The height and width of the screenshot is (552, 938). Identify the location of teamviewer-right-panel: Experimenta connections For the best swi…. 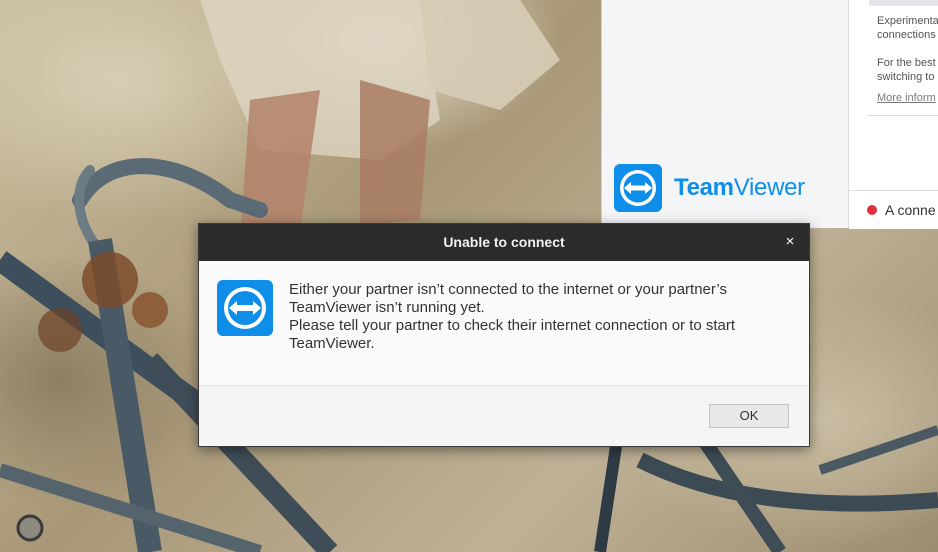
(893, 114).